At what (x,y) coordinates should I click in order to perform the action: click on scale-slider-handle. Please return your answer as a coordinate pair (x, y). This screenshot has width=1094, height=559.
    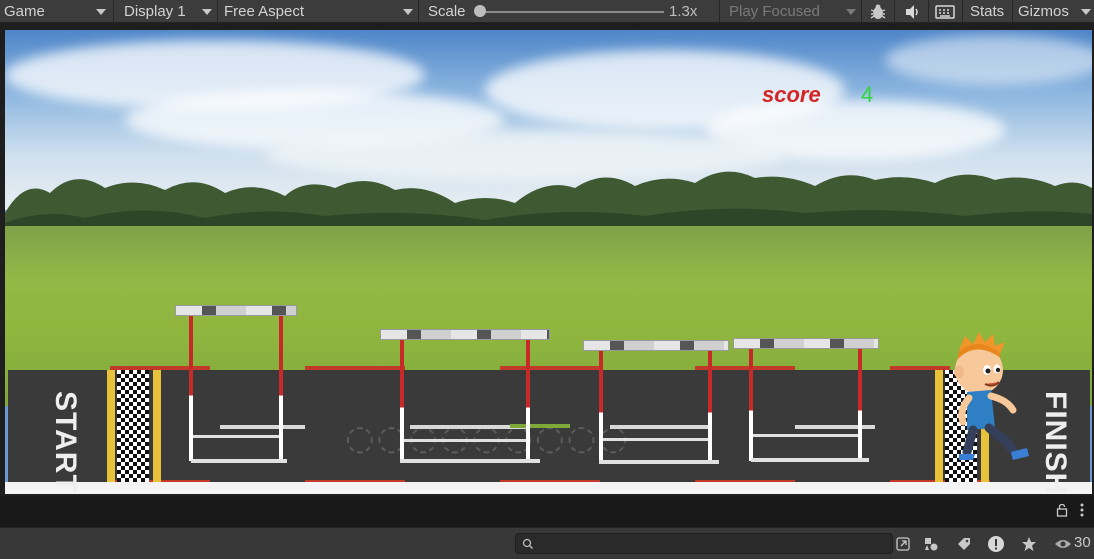
    Looking at the image, I should click on (480, 11).